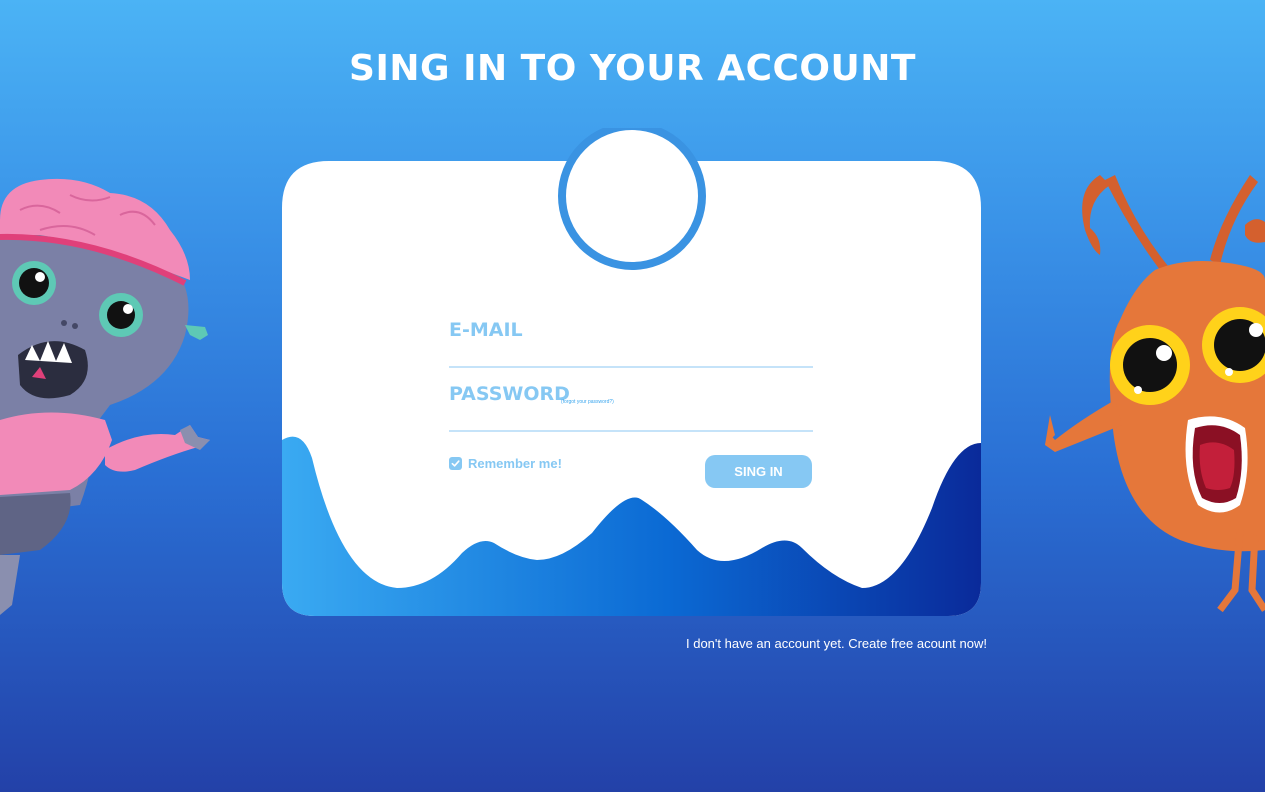  What do you see at coordinates (515, 463) in the screenshot?
I see `remember-label: Remember me!` at bounding box center [515, 463].